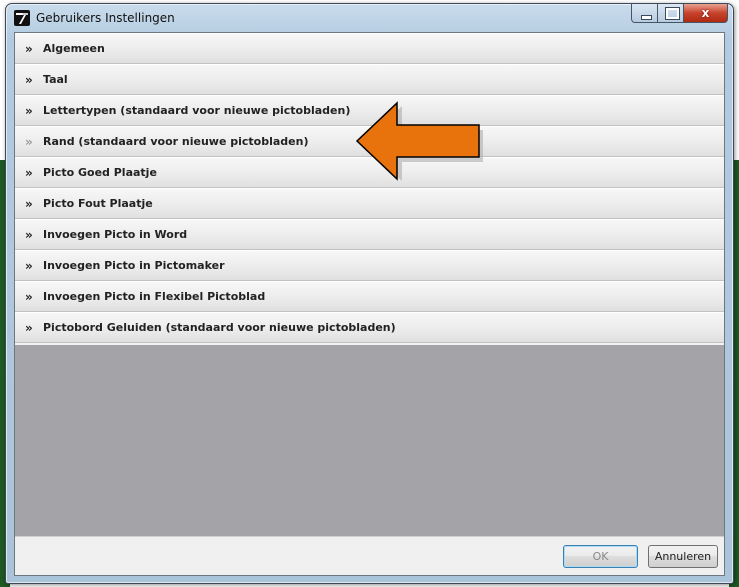 The height and width of the screenshot is (587, 739). I want to click on minimize-icon, so click(646, 17).